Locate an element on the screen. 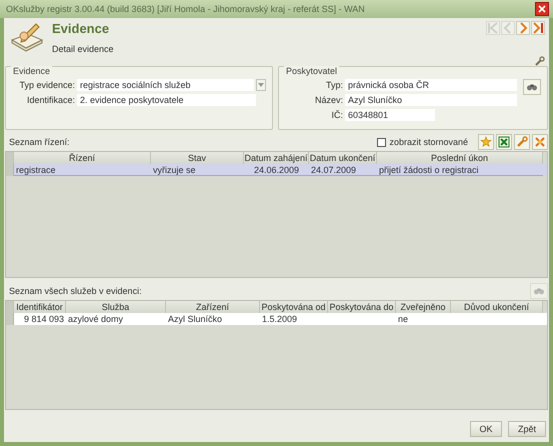  dropdown-field: registrace sociálních služeb is located at coordinates (165, 85).